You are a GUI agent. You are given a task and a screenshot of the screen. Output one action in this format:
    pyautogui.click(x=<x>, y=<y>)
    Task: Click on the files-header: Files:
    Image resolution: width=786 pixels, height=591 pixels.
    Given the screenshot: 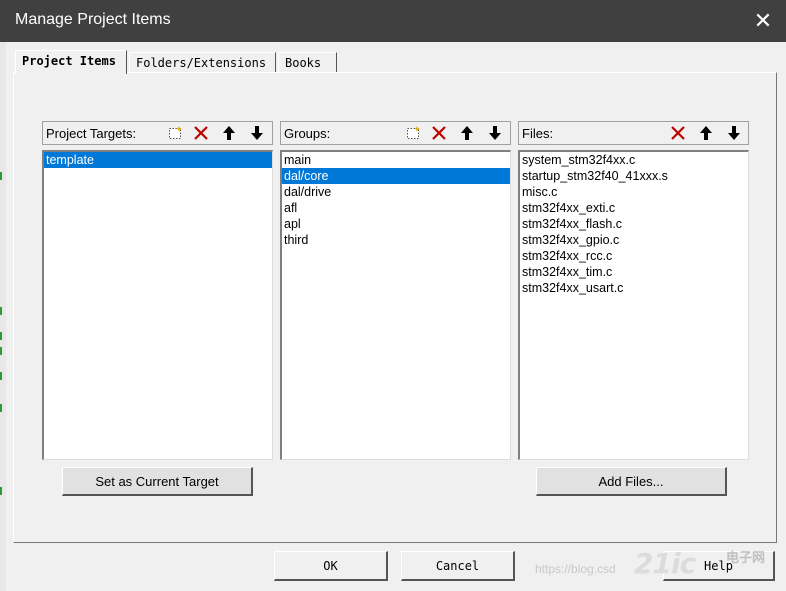 What is the action you would take?
    pyautogui.click(x=633, y=133)
    